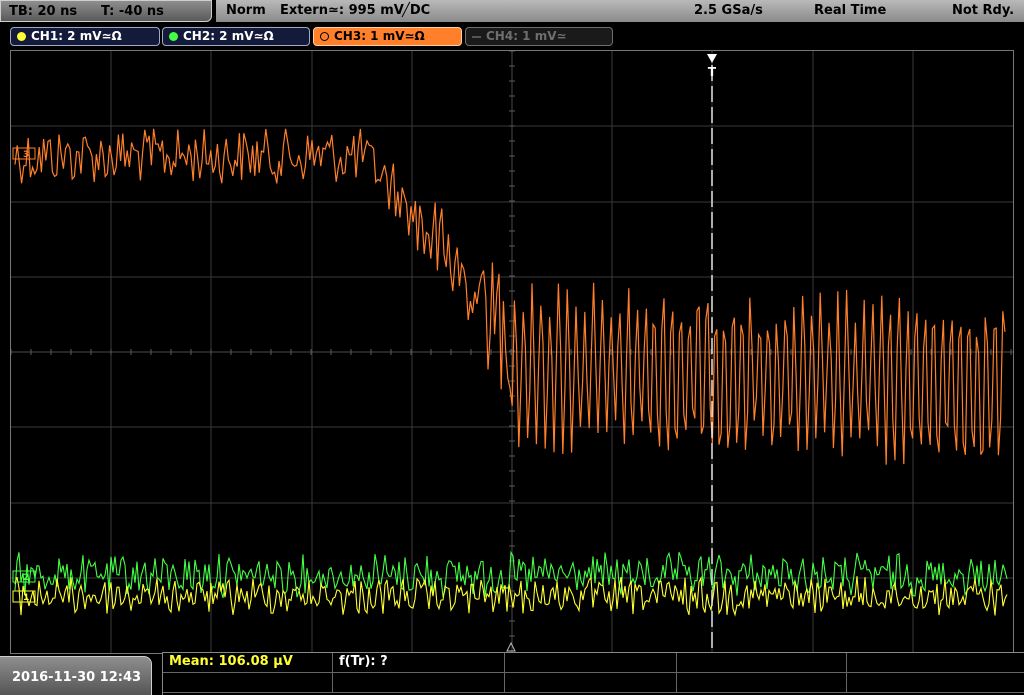 The width and height of the screenshot is (1024, 695). I want to click on ch1-marker-label: 1, so click(26, 598).